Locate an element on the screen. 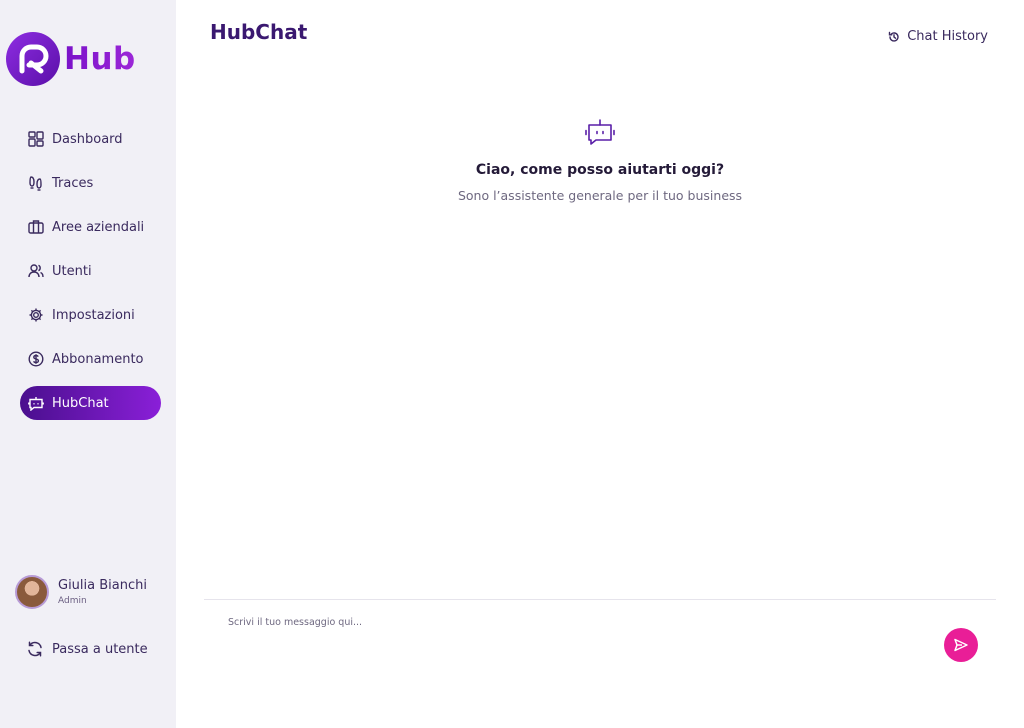  sidebar-item-abbonamento: Abbonamento is located at coordinates (90, 359).